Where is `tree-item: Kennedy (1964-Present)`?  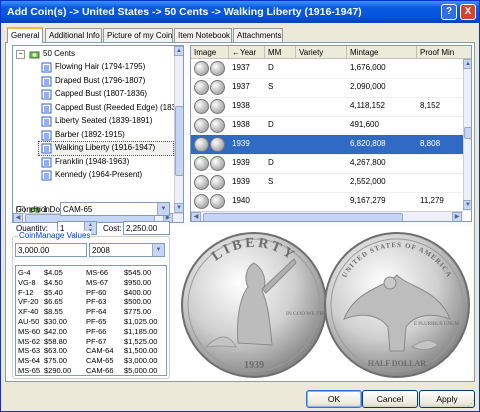 tree-item: Kennedy (1964-Present) is located at coordinates (106, 175).